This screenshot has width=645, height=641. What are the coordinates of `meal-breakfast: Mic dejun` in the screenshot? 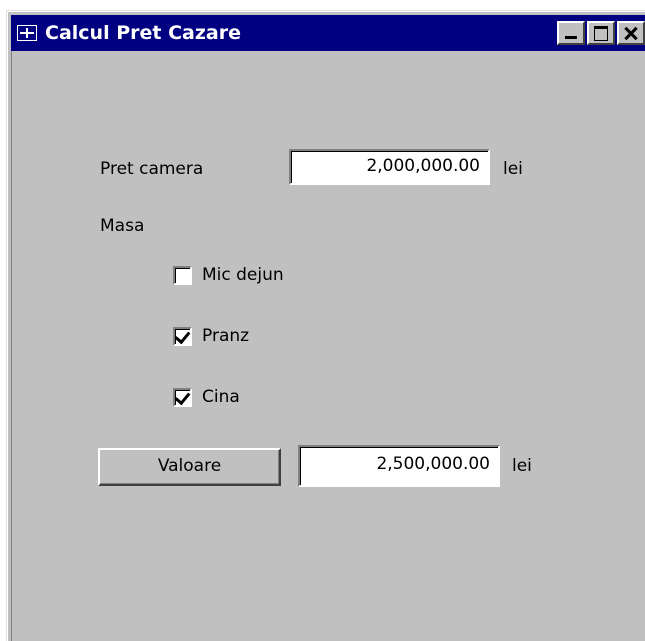 It's located at (228, 275).